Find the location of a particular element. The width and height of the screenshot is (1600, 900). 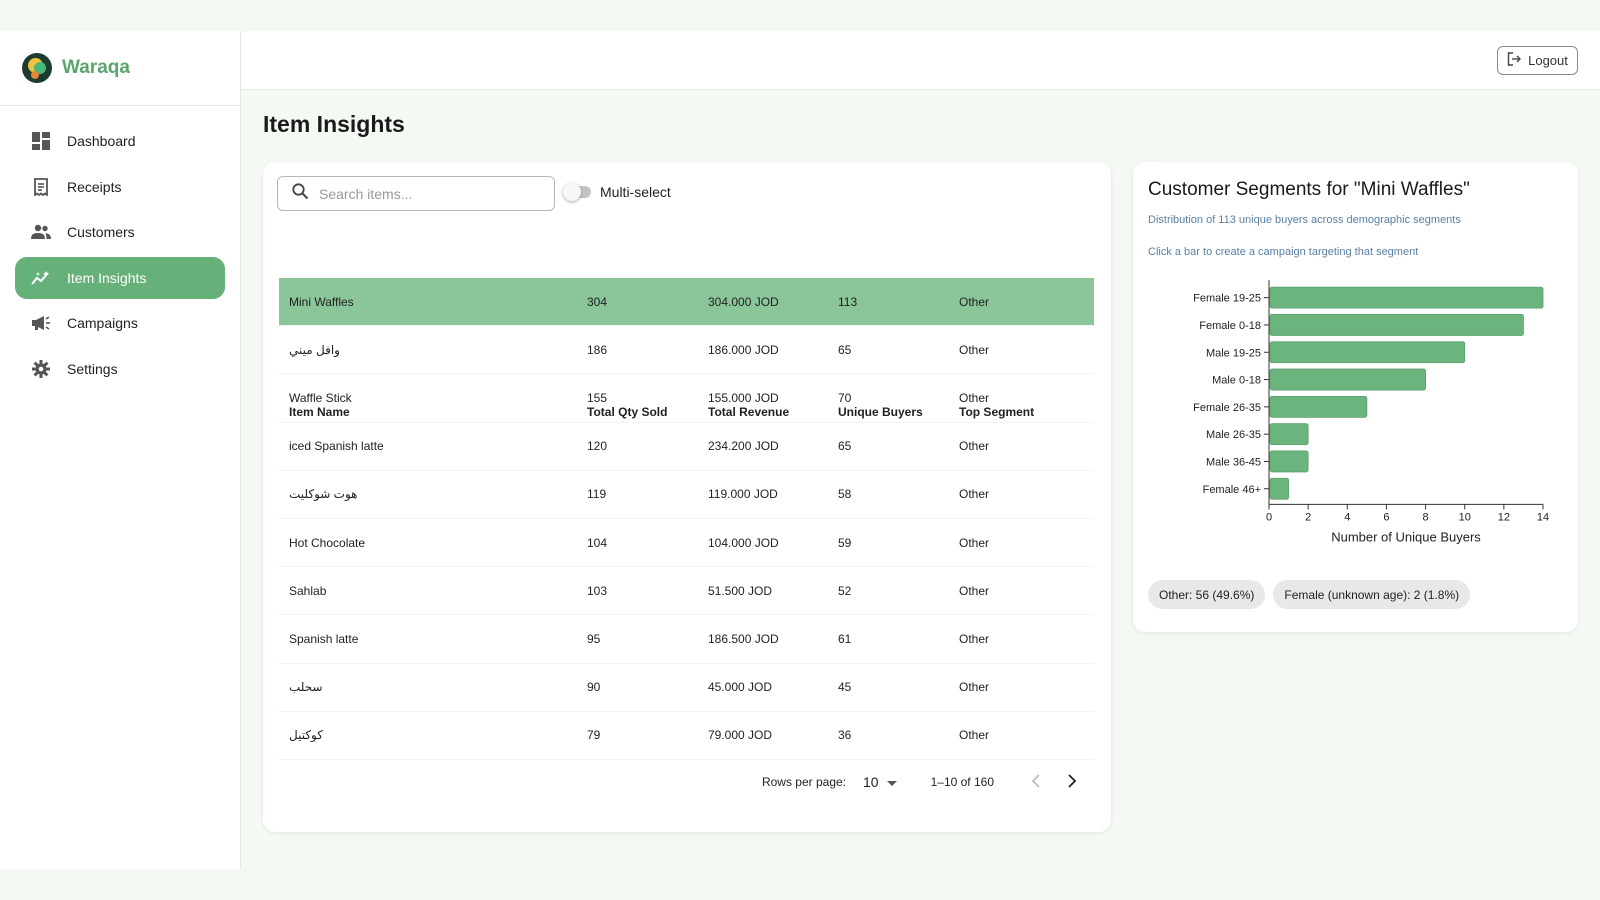

logout-button: Logout is located at coordinates (1537, 60).